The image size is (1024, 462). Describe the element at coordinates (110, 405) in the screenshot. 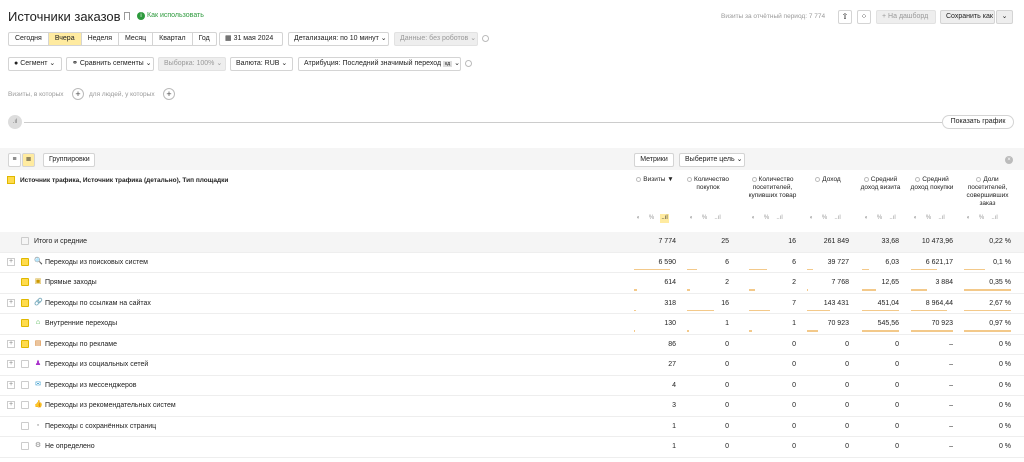

I see `row-label: Переходы из рекомендательных систем` at that location.